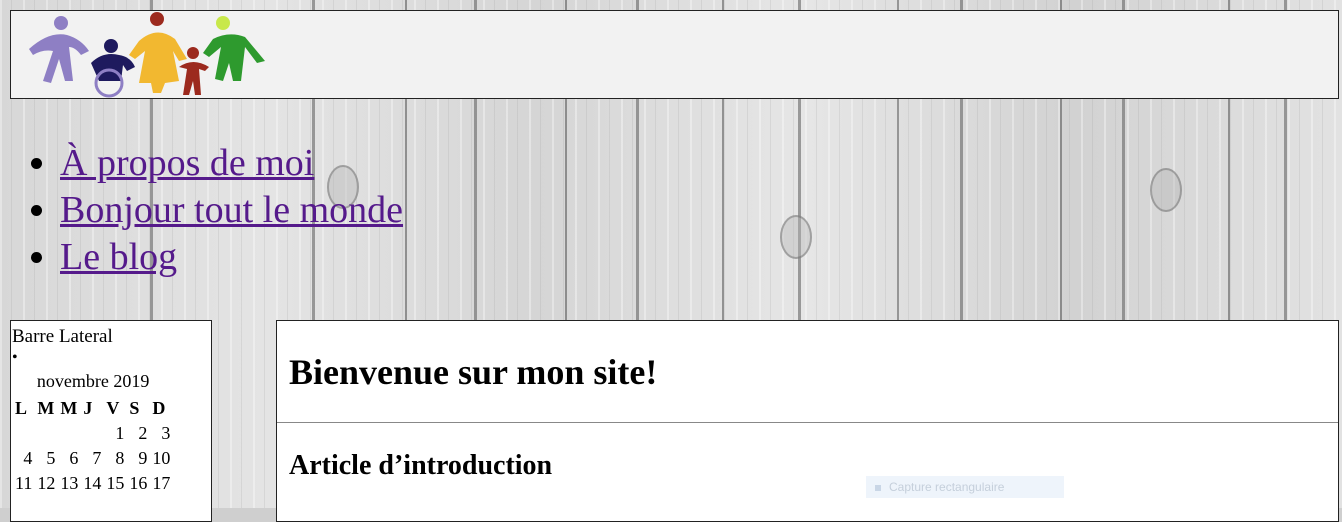 The width and height of the screenshot is (1342, 522). I want to click on calendar-week: 4 5 6 7 8 9 10, so click(93, 458).